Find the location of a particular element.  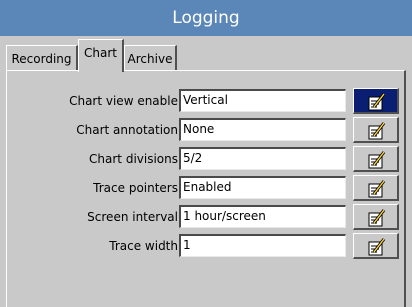

edit-chart-divisions-button is located at coordinates (376, 159).